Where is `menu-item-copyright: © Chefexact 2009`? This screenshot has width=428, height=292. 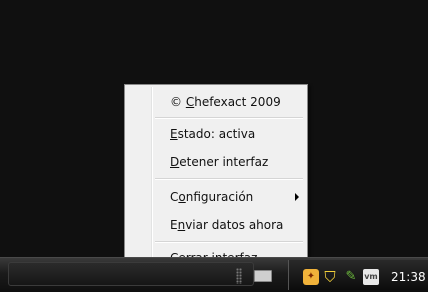 menu-item-copyright: © Chefexact 2009 is located at coordinates (216, 102).